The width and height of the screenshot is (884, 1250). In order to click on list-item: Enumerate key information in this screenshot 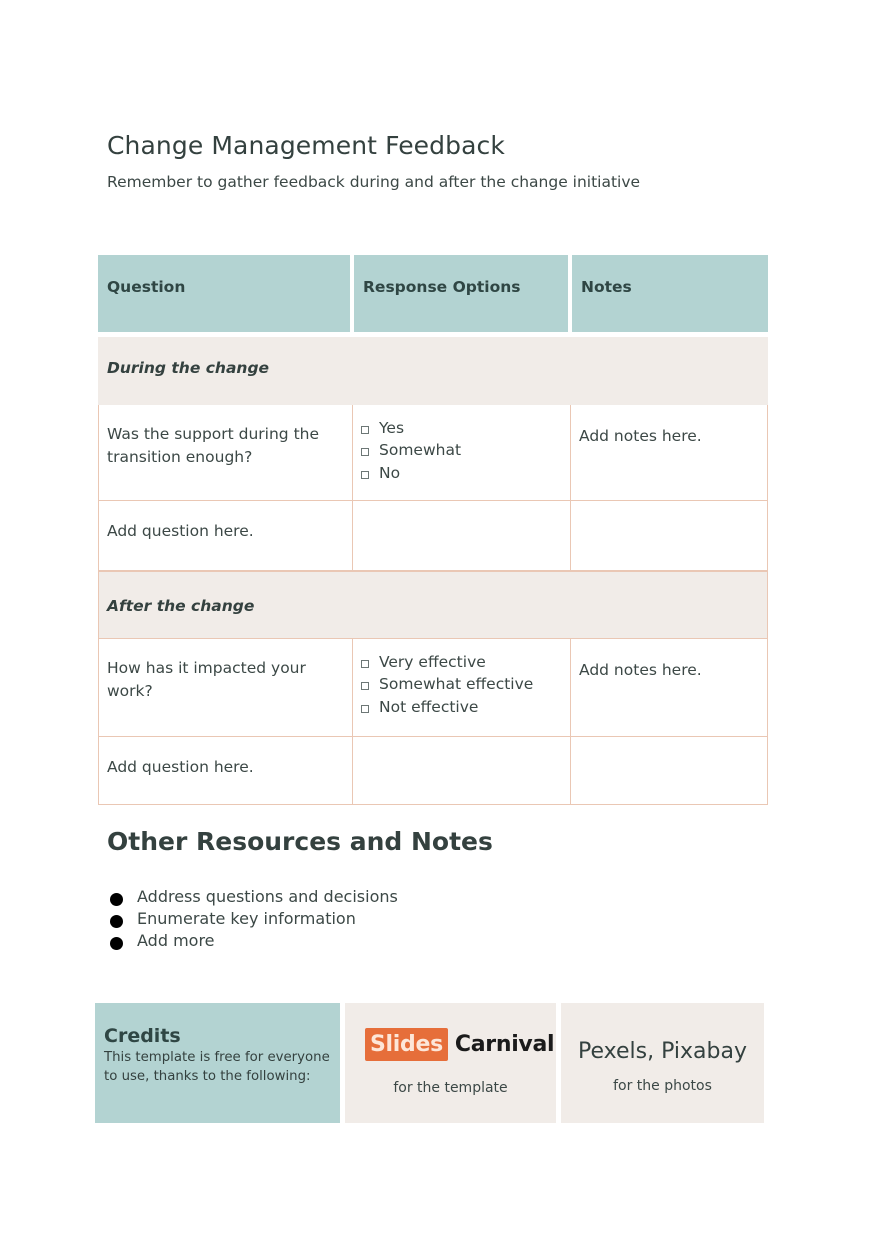, I will do `click(254, 918)`.